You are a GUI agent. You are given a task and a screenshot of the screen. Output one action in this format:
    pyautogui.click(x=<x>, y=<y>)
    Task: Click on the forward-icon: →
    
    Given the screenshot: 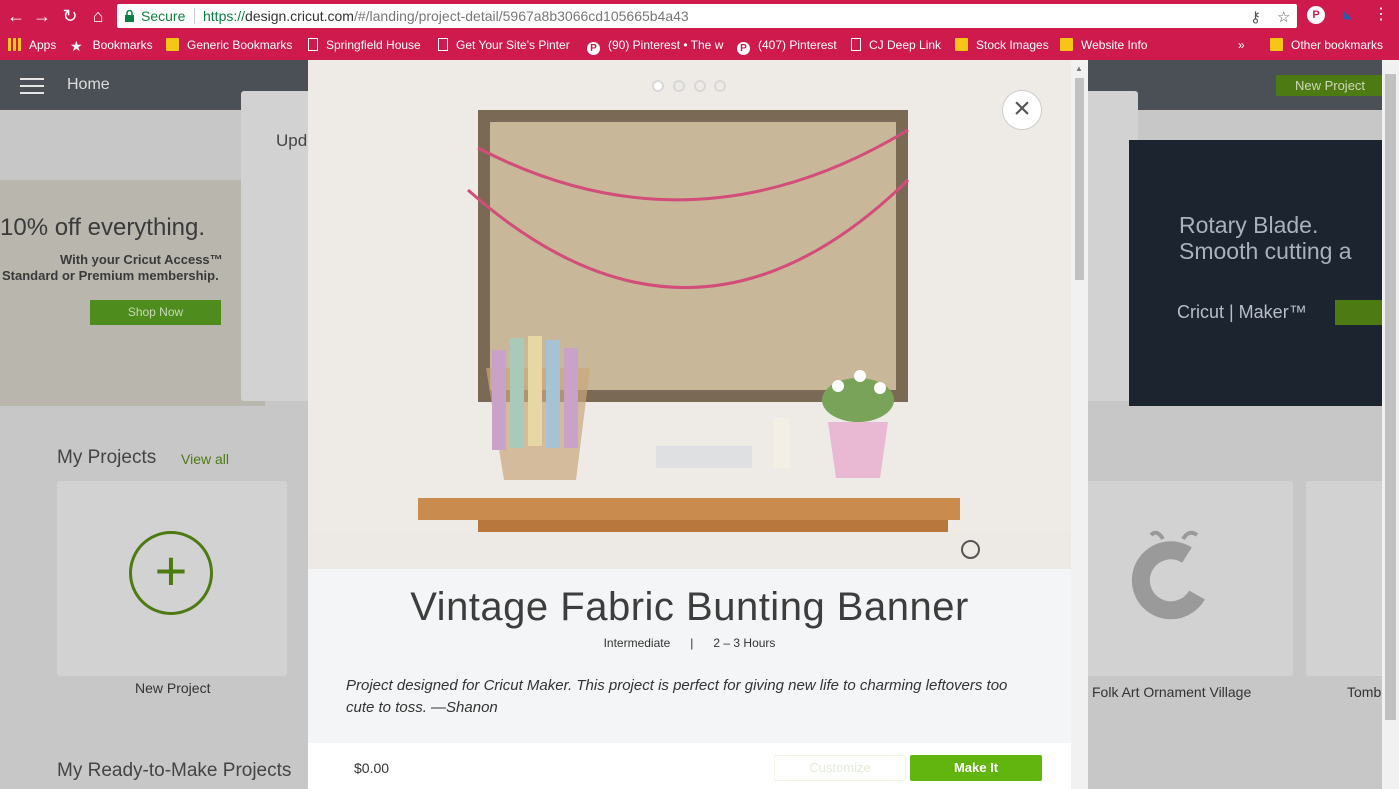 What is the action you would take?
    pyautogui.click(x=42, y=16)
    